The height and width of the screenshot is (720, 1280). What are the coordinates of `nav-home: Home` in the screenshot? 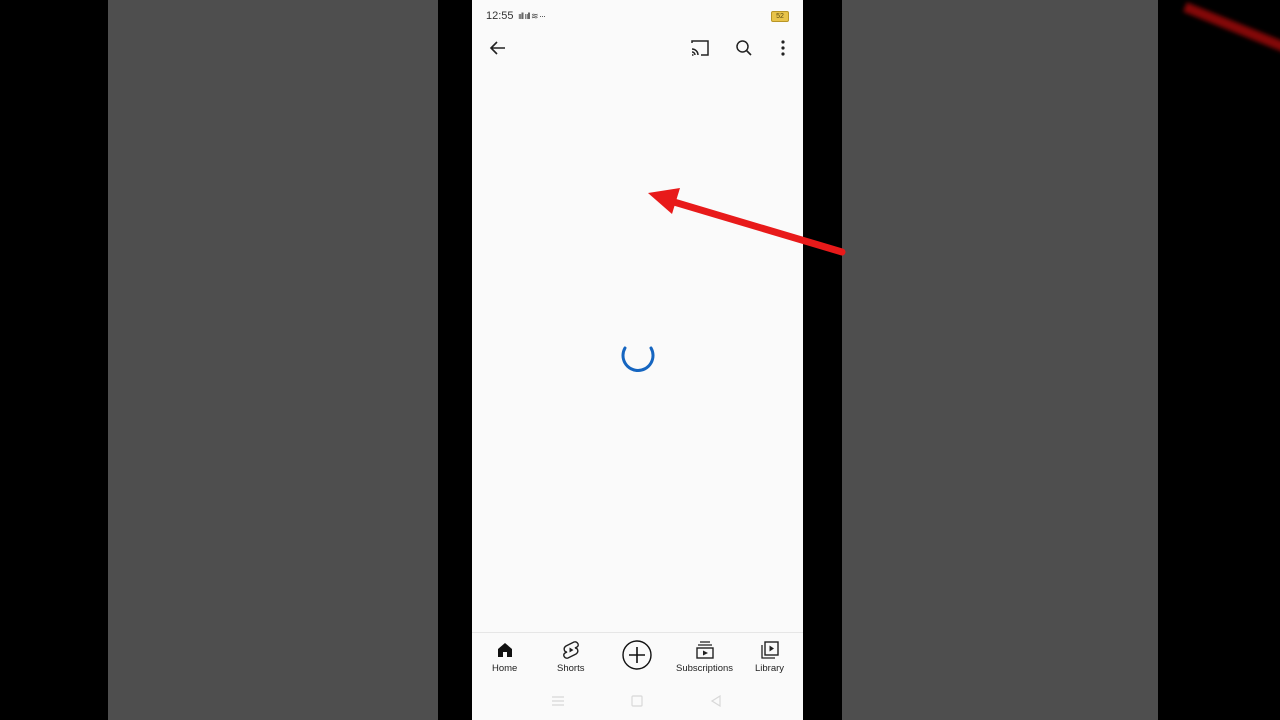 It's located at (504, 656).